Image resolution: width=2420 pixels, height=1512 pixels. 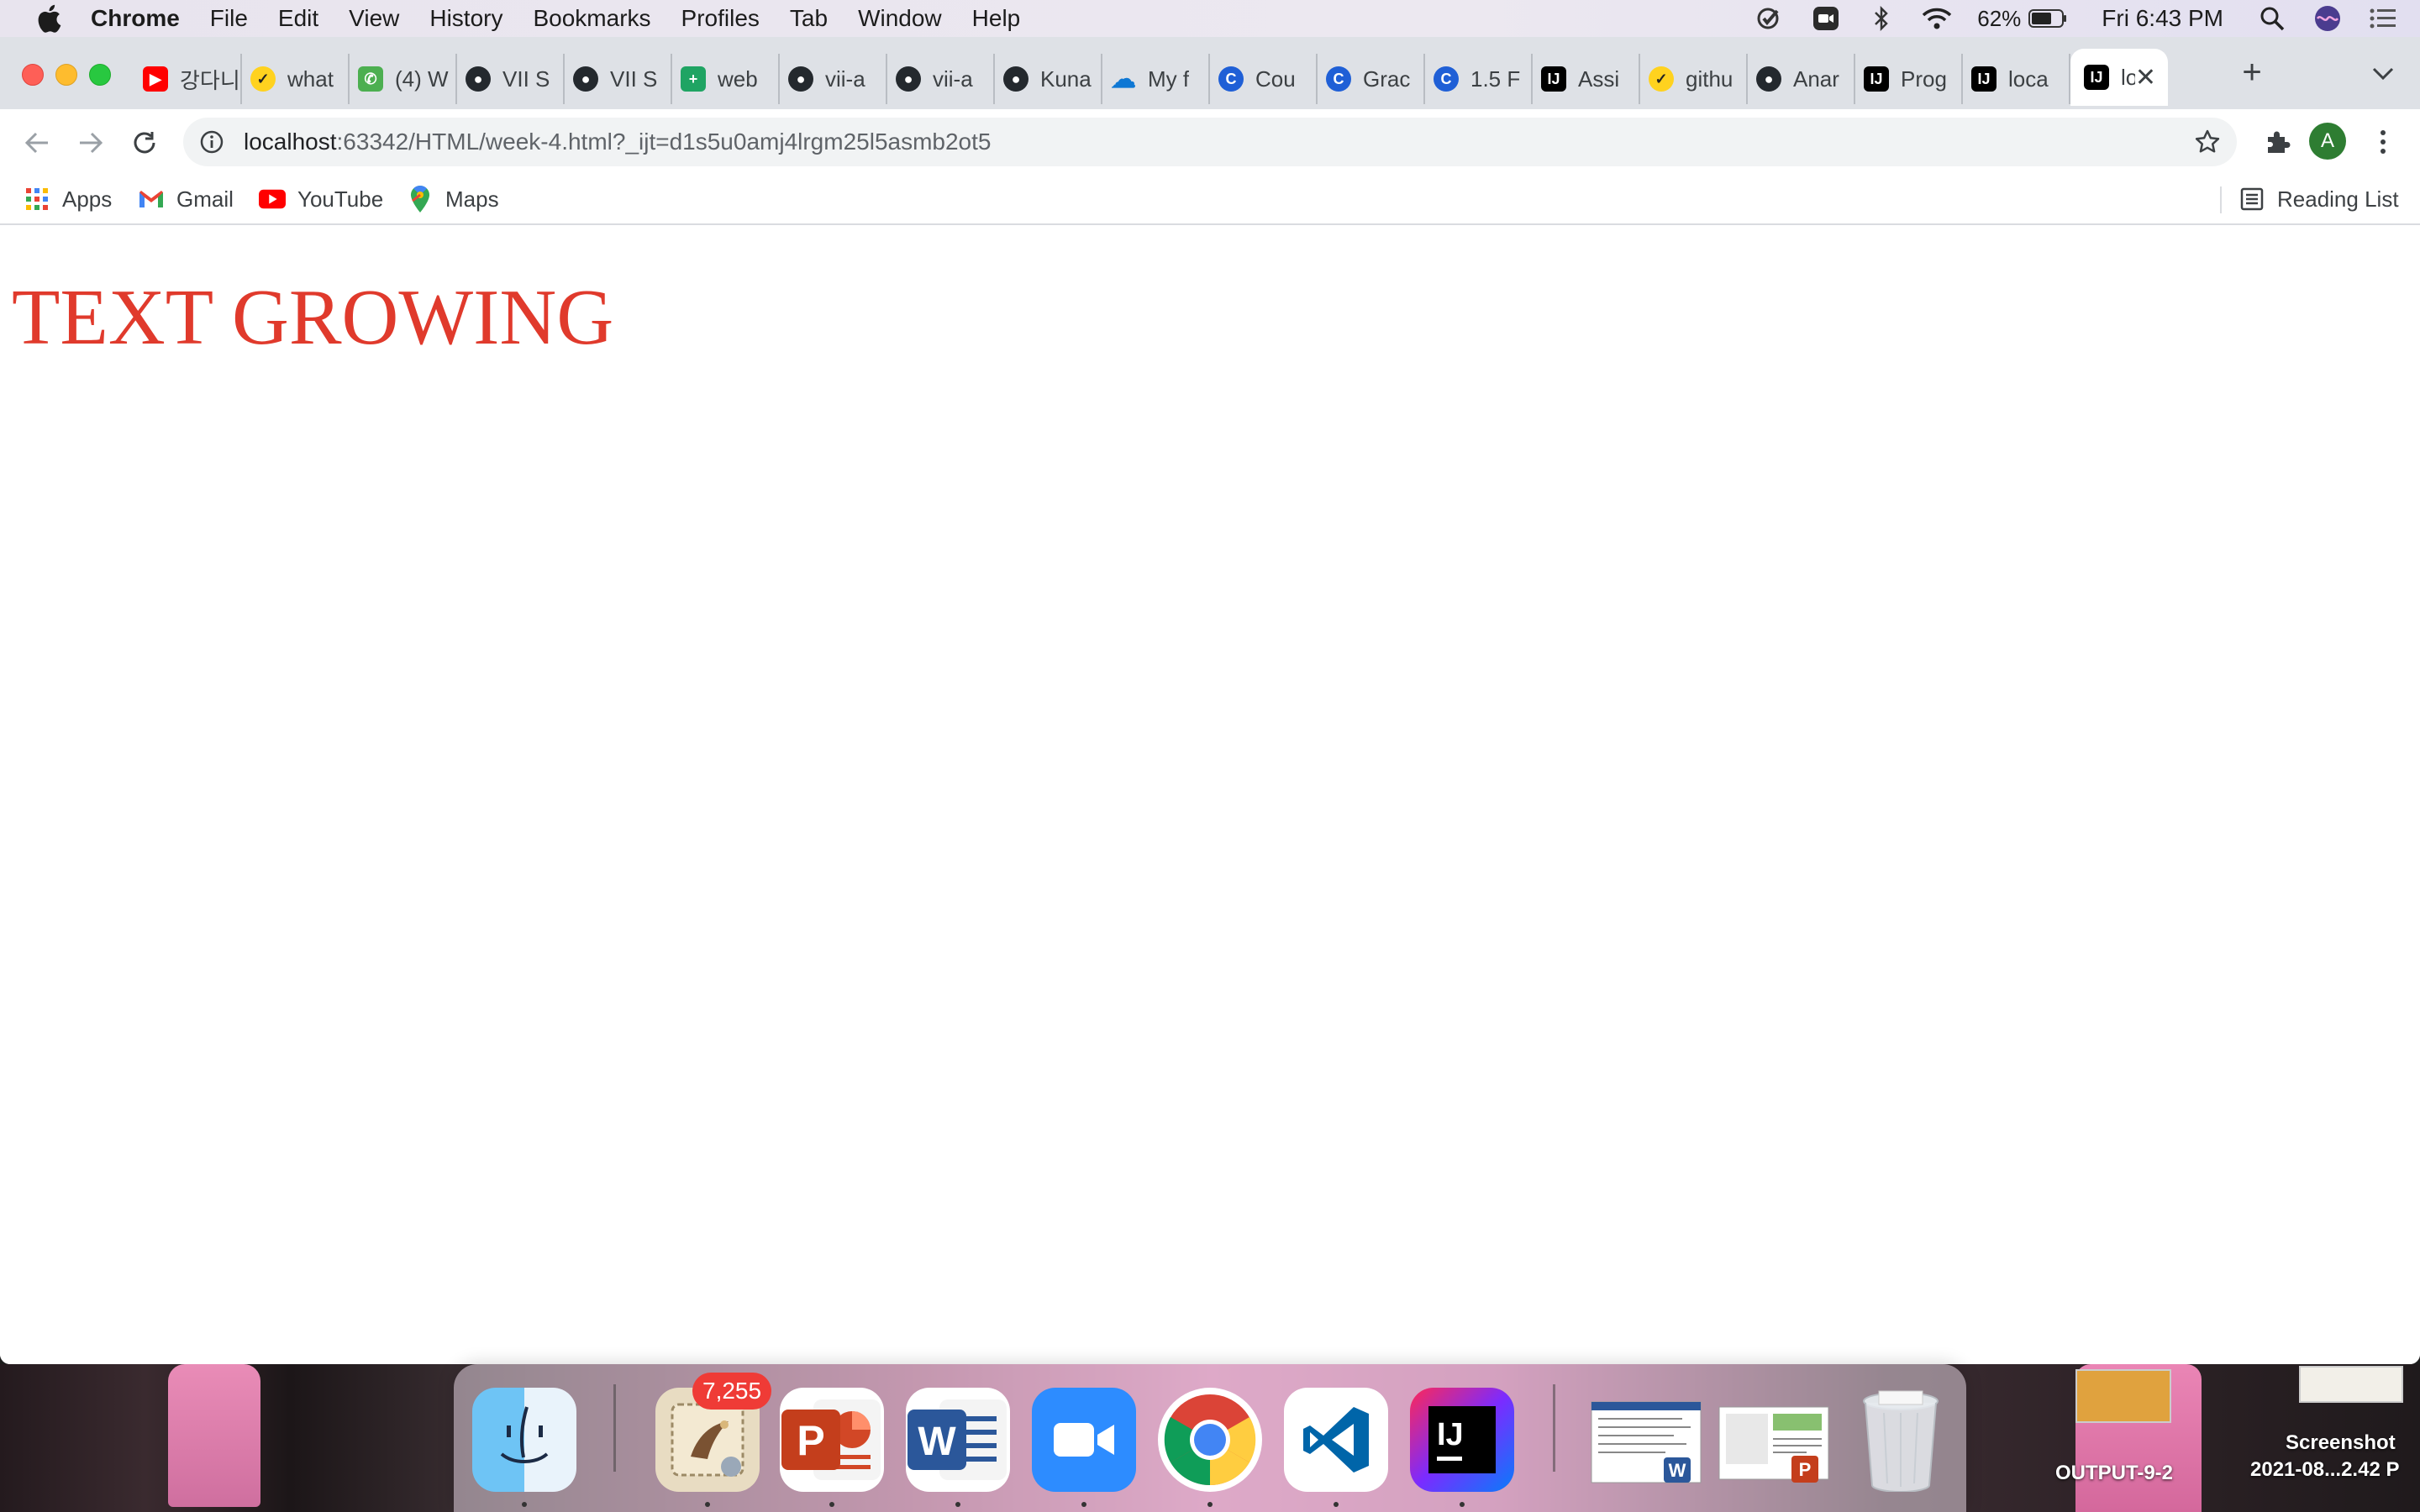 What do you see at coordinates (1773, 1440) in the screenshot?
I see `documents-stack-icon: P` at bounding box center [1773, 1440].